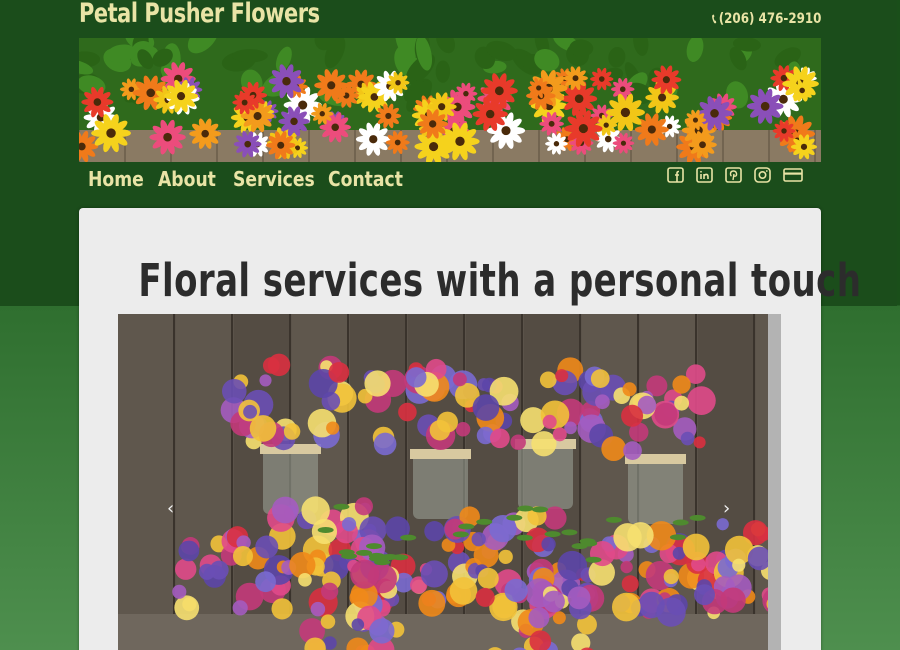  I want to click on social-links, so click(735, 175).